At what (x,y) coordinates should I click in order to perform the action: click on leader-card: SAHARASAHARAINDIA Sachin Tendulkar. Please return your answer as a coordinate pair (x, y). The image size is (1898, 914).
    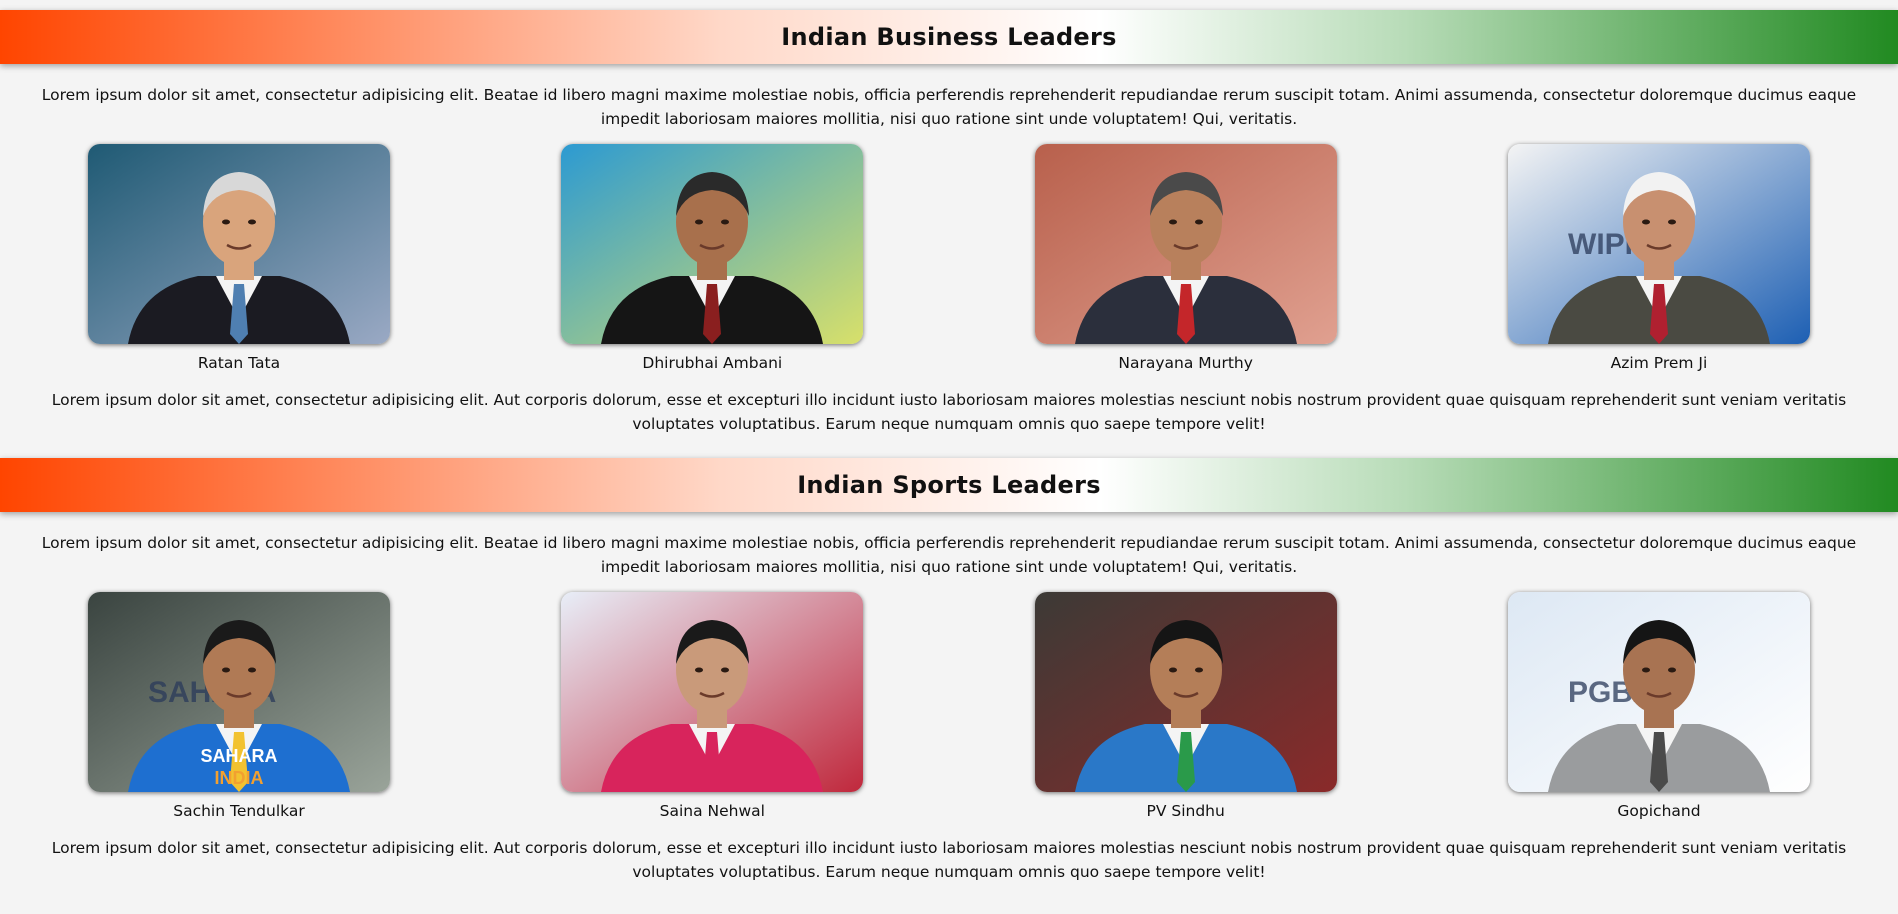
    Looking at the image, I should click on (239, 706).